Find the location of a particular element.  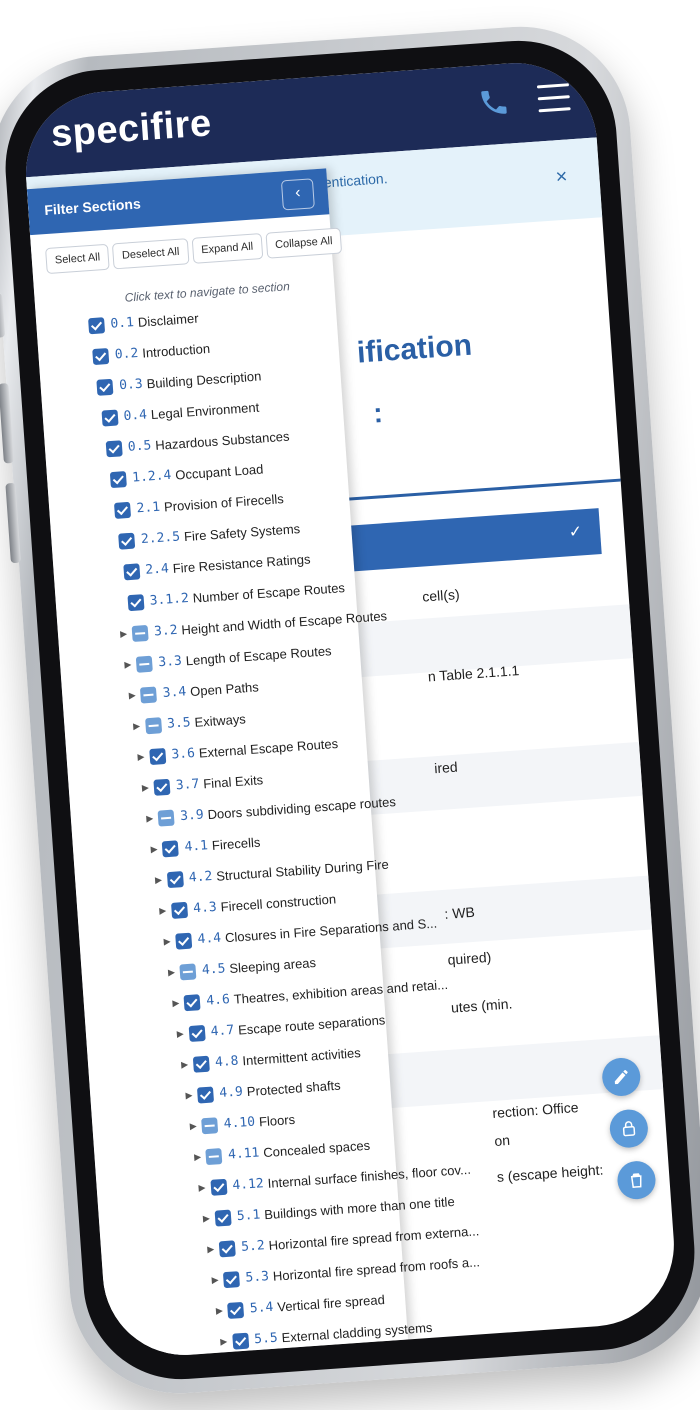

section-number: 4.4 is located at coordinates (209, 939).